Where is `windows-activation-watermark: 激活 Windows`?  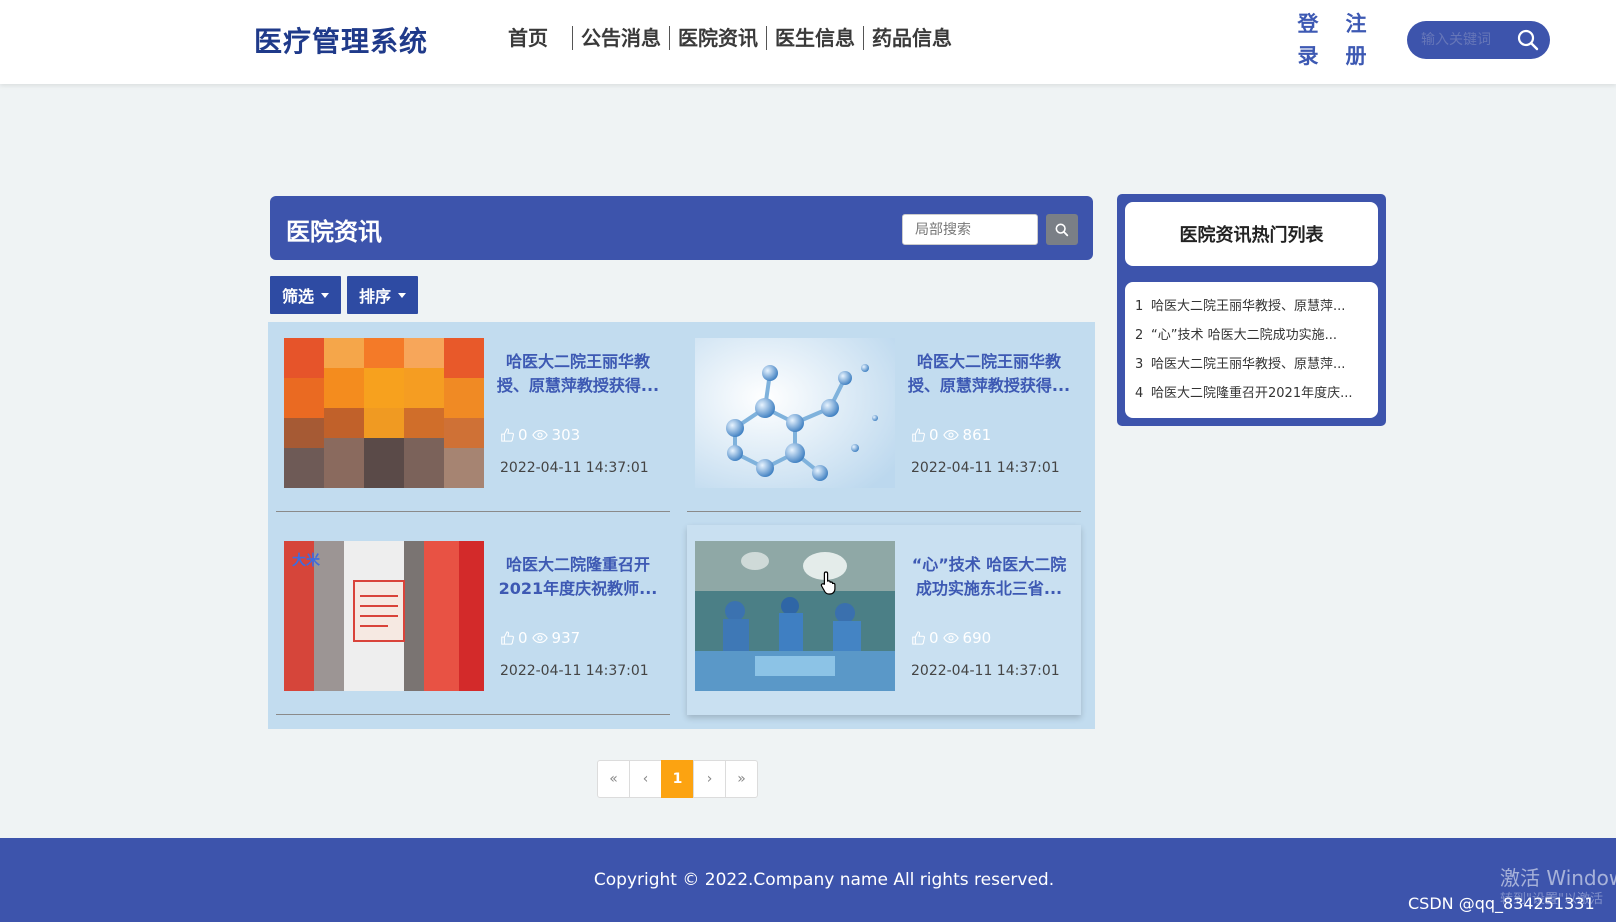
windows-activation-watermark: 激活 Windows is located at coordinates (1558, 878).